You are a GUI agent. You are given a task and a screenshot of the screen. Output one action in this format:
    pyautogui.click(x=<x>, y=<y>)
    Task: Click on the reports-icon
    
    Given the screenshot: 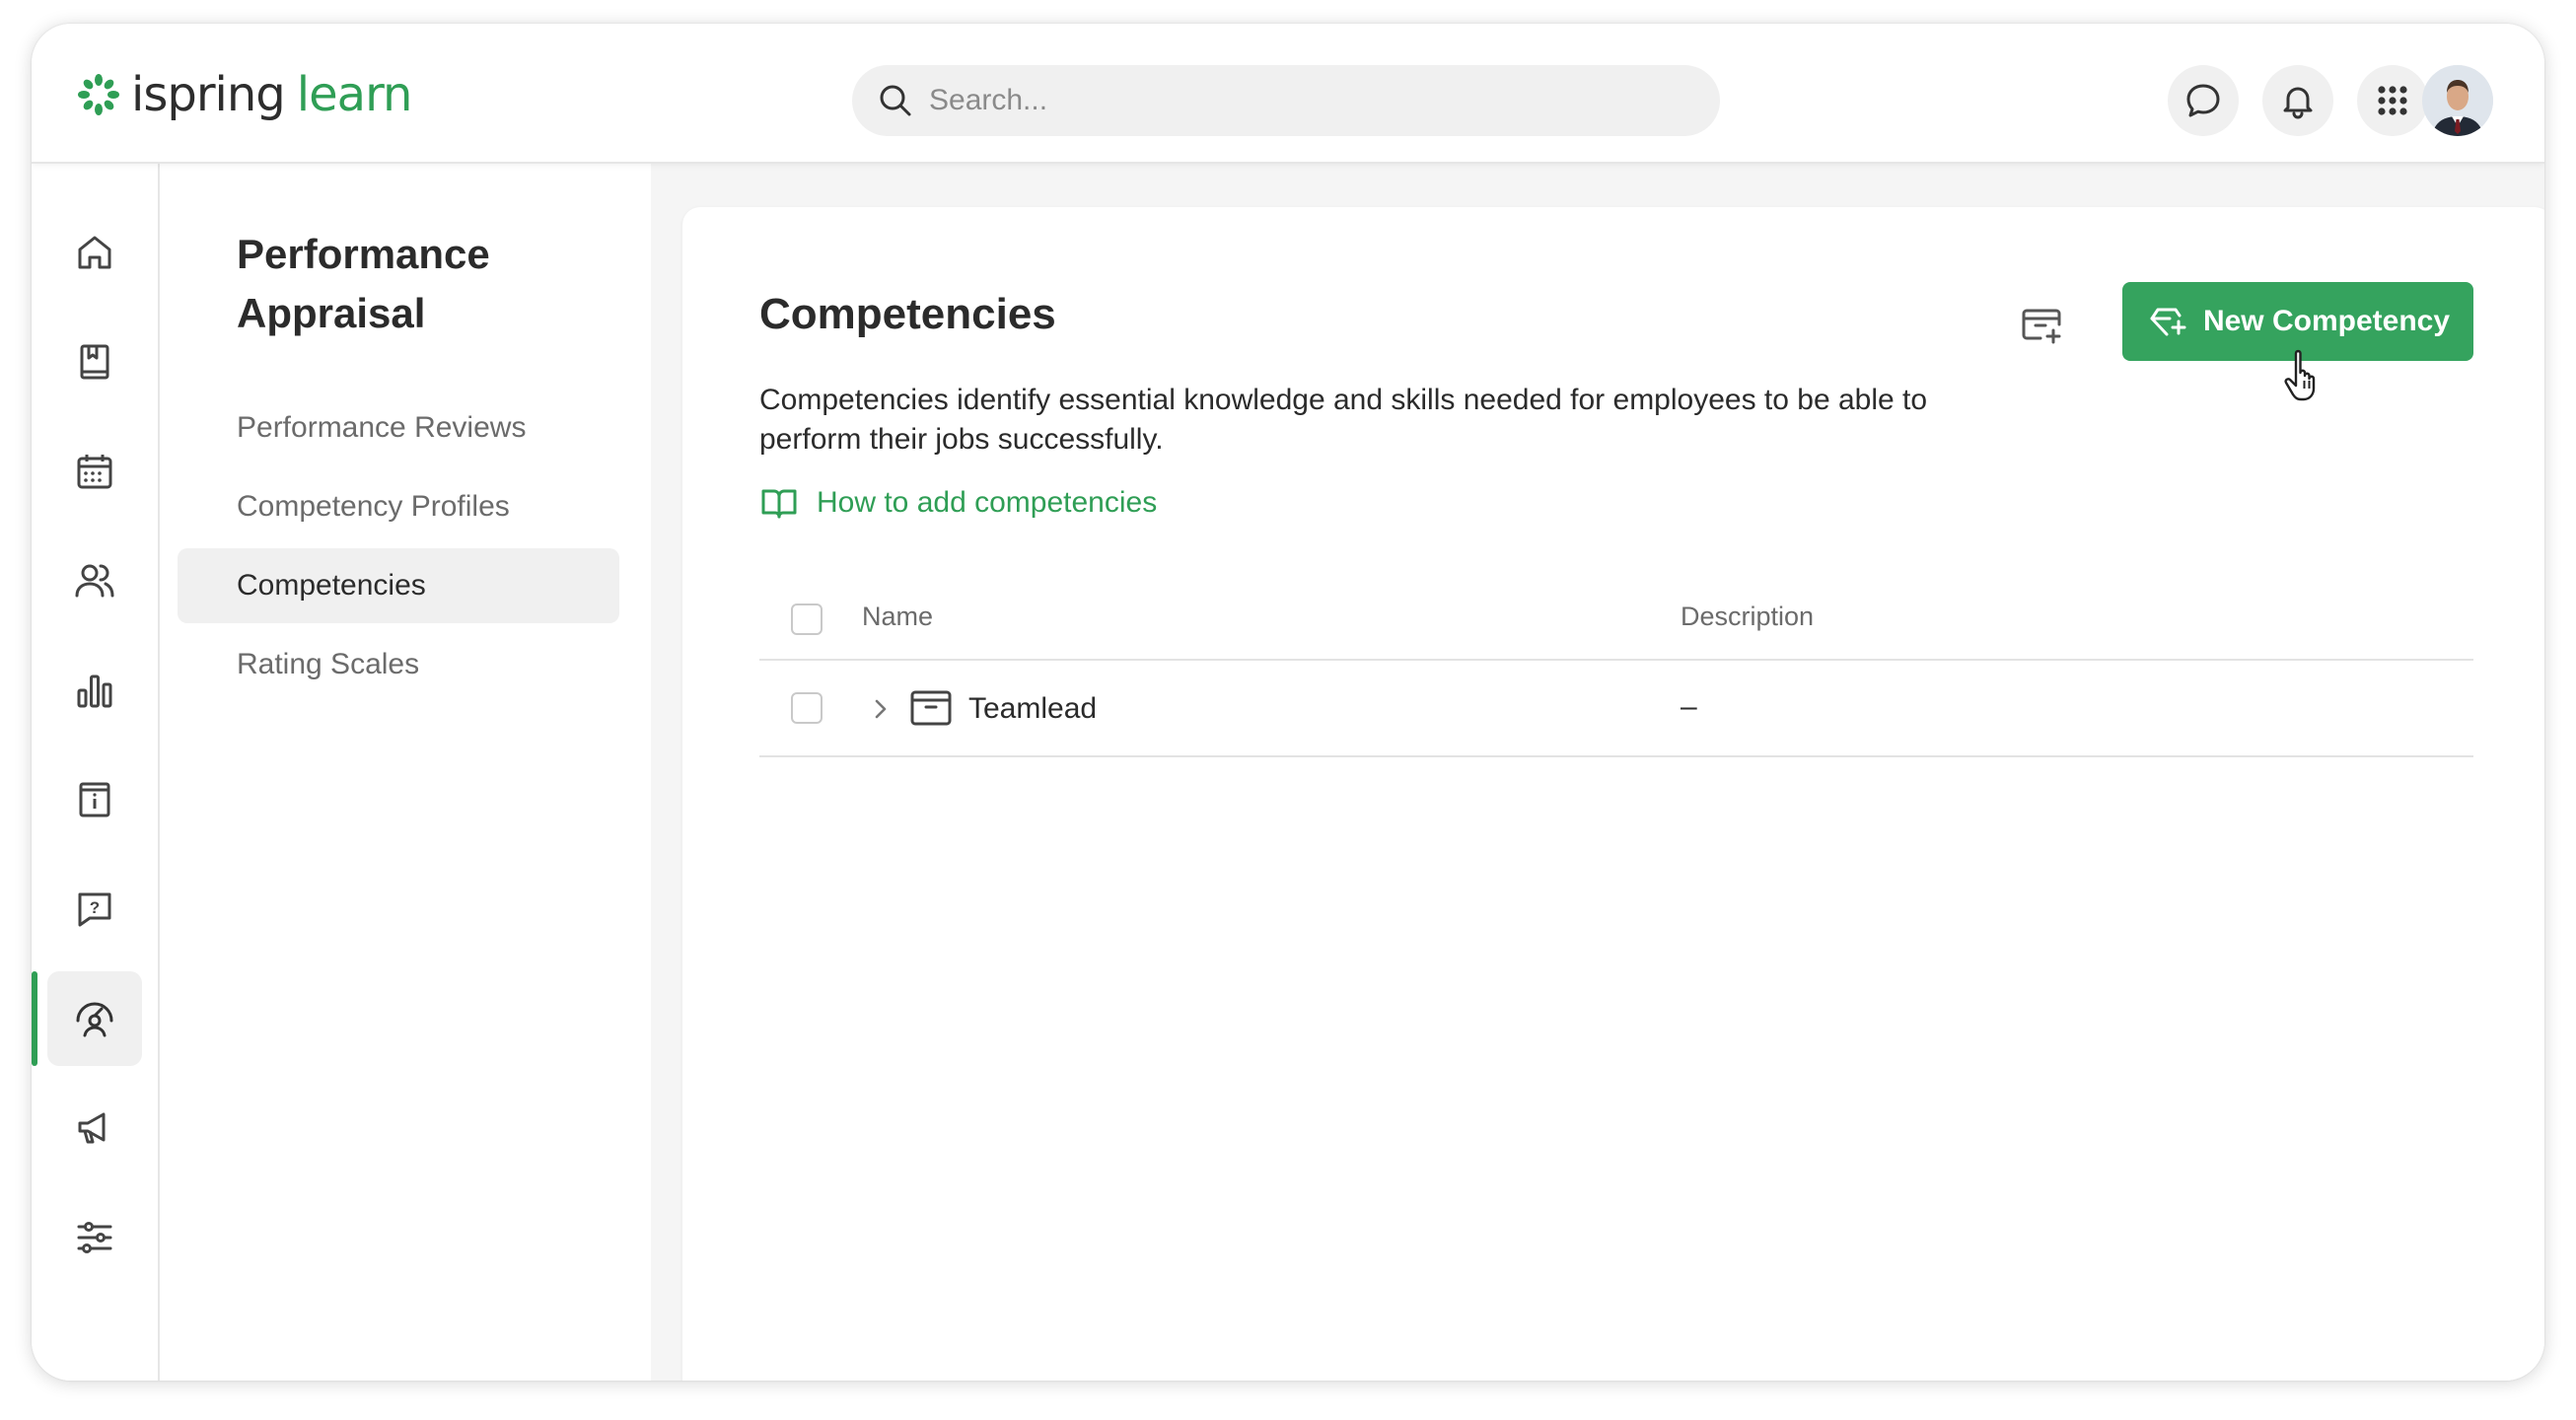 What is the action you would take?
    pyautogui.click(x=94, y=691)
    